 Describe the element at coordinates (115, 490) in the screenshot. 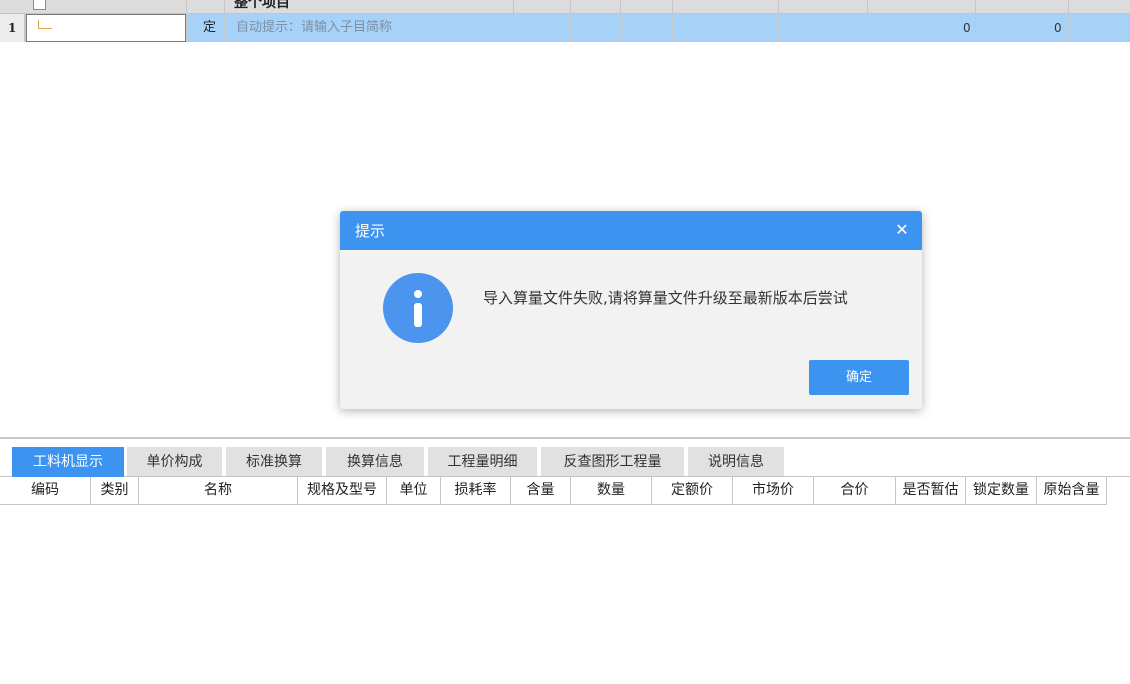

I see `column-header-category: 类别` at that location.